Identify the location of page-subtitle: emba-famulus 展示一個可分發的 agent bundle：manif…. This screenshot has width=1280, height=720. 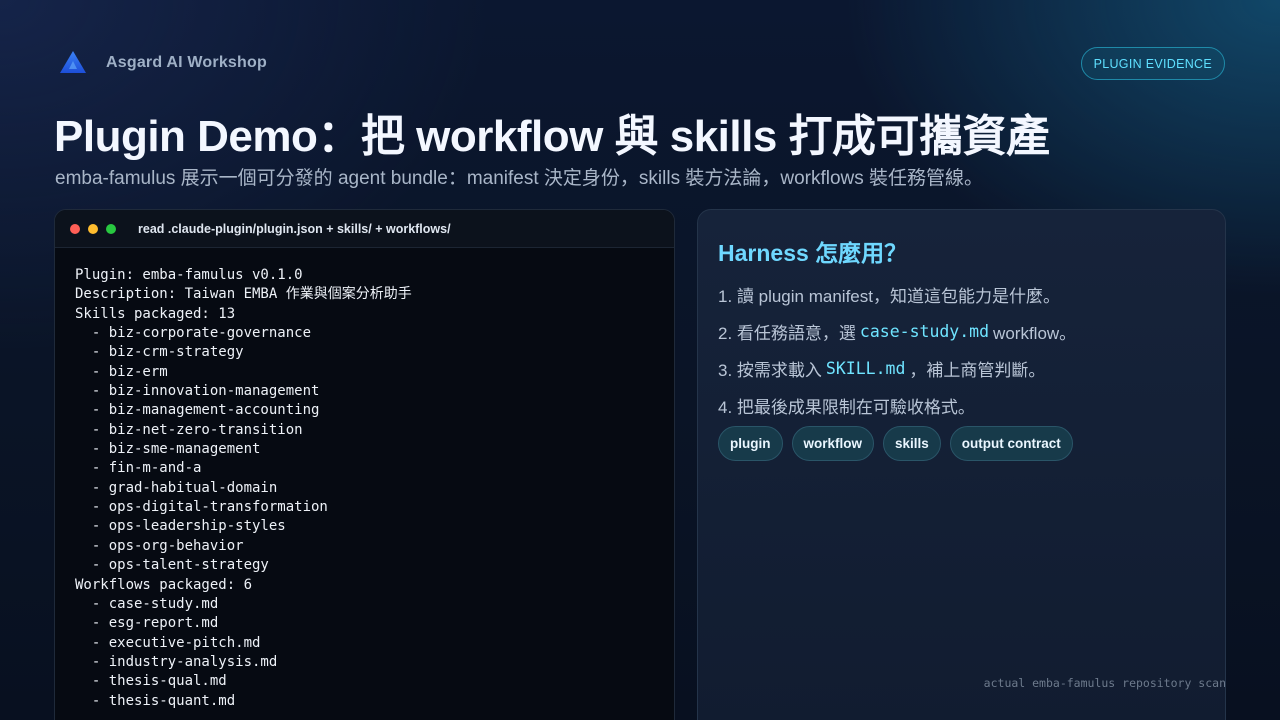
(519, 178).